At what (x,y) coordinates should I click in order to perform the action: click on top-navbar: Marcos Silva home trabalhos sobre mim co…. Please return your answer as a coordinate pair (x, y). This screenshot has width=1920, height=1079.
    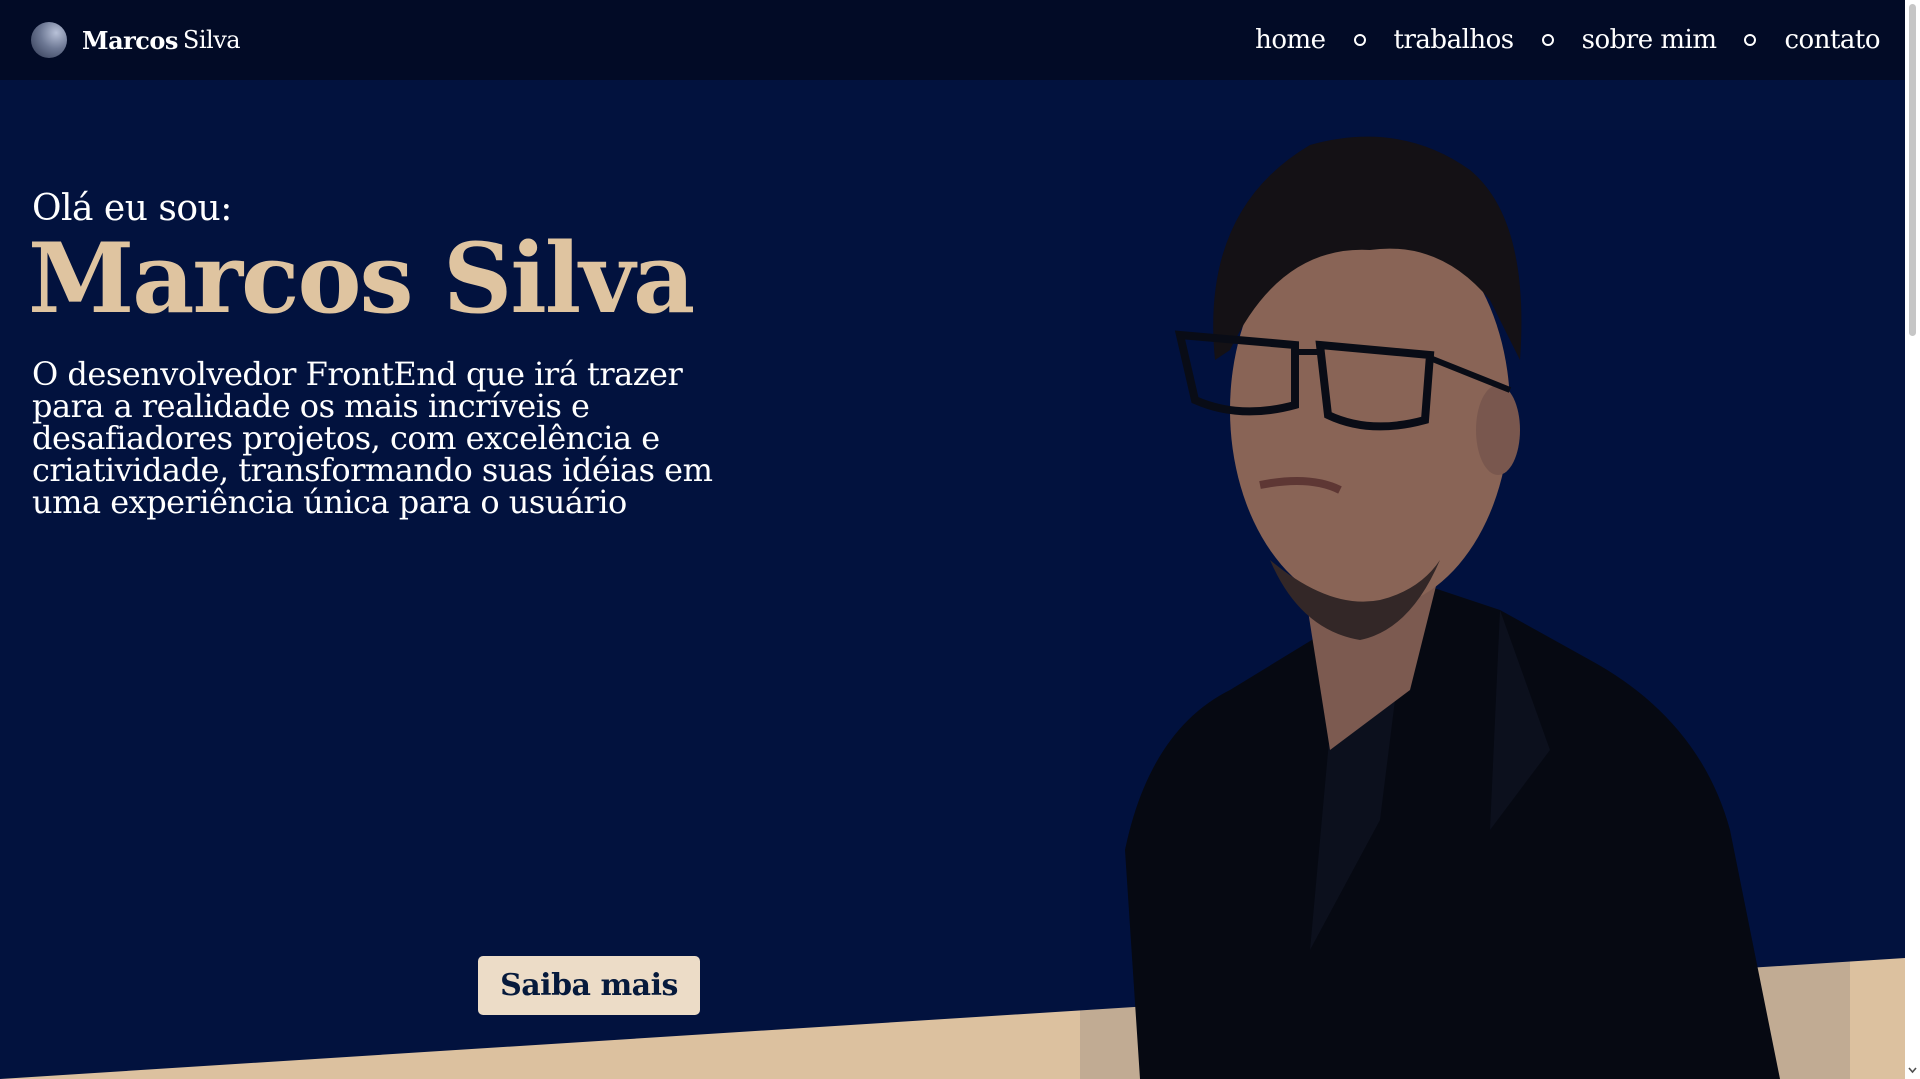
    Looking at the image, I should click on (952, 40).